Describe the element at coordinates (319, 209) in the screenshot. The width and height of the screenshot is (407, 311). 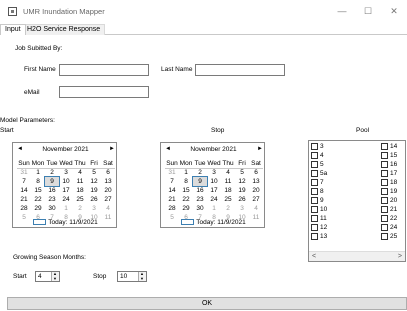
I see `pool-item: 10` at that location.